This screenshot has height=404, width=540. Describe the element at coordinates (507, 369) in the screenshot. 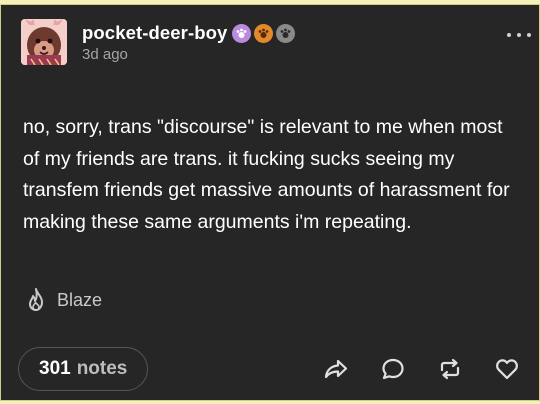

I see `like-icon` at that location.